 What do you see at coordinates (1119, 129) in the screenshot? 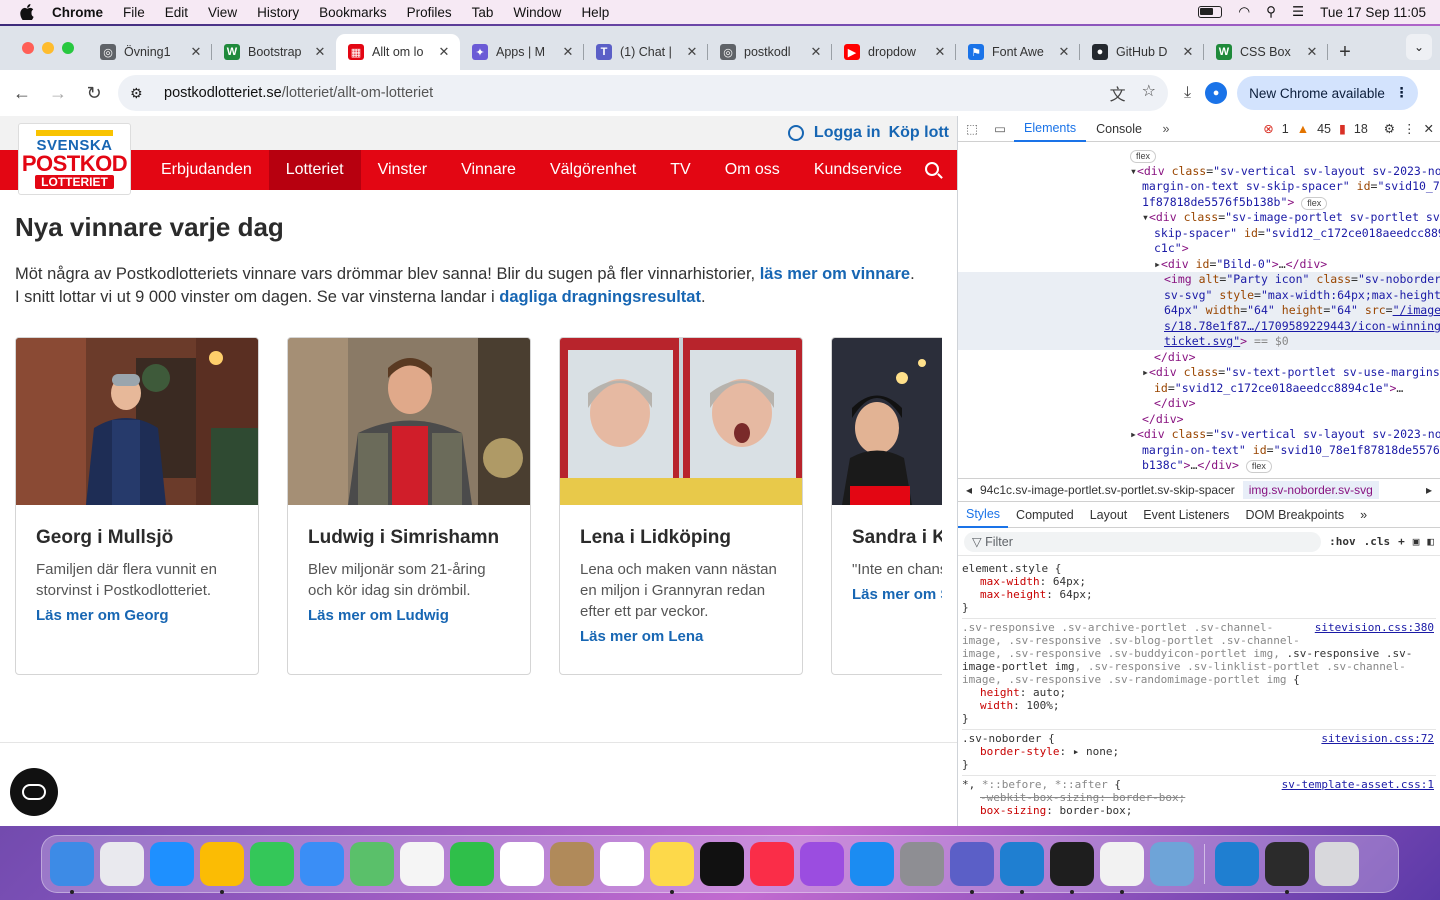
I see `tab-console: Console` at bounding box center [1119, 129].